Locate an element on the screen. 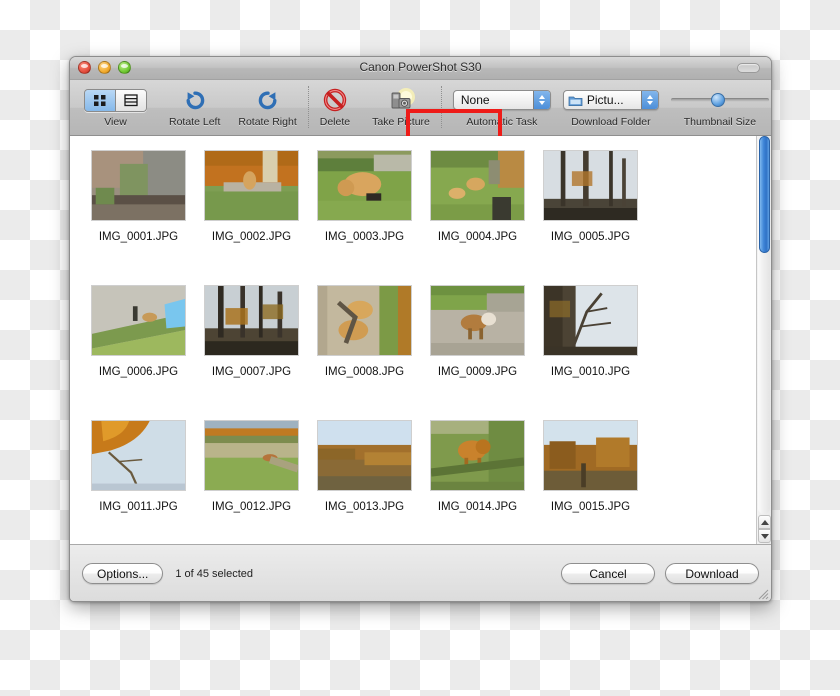 The height and width of the screenshot is (696, 840). thumbnail-cell: IMG_0013.JPG is located at coordinates (364, 482).